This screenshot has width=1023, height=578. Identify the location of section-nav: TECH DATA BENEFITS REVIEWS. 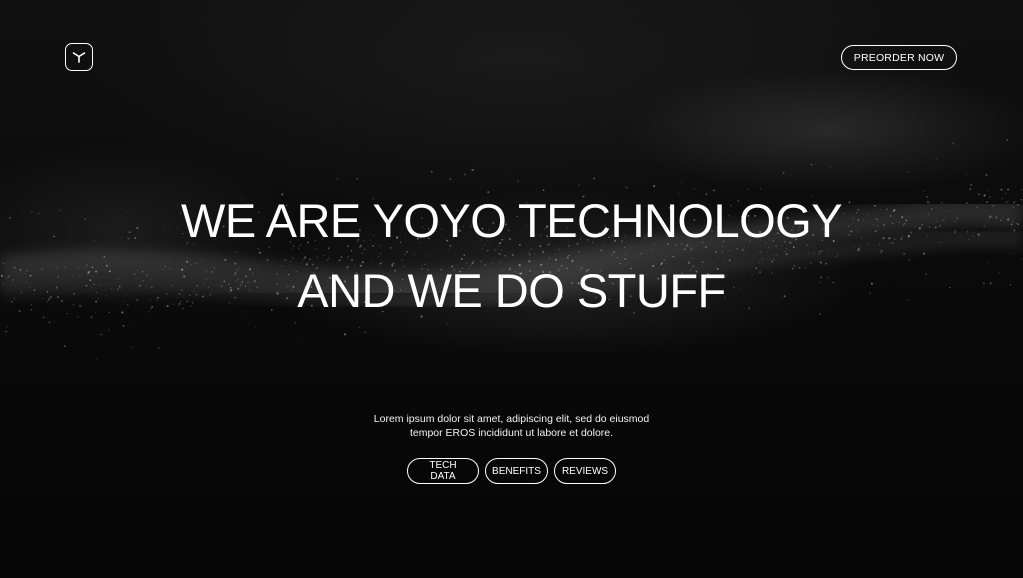
(511, 471).